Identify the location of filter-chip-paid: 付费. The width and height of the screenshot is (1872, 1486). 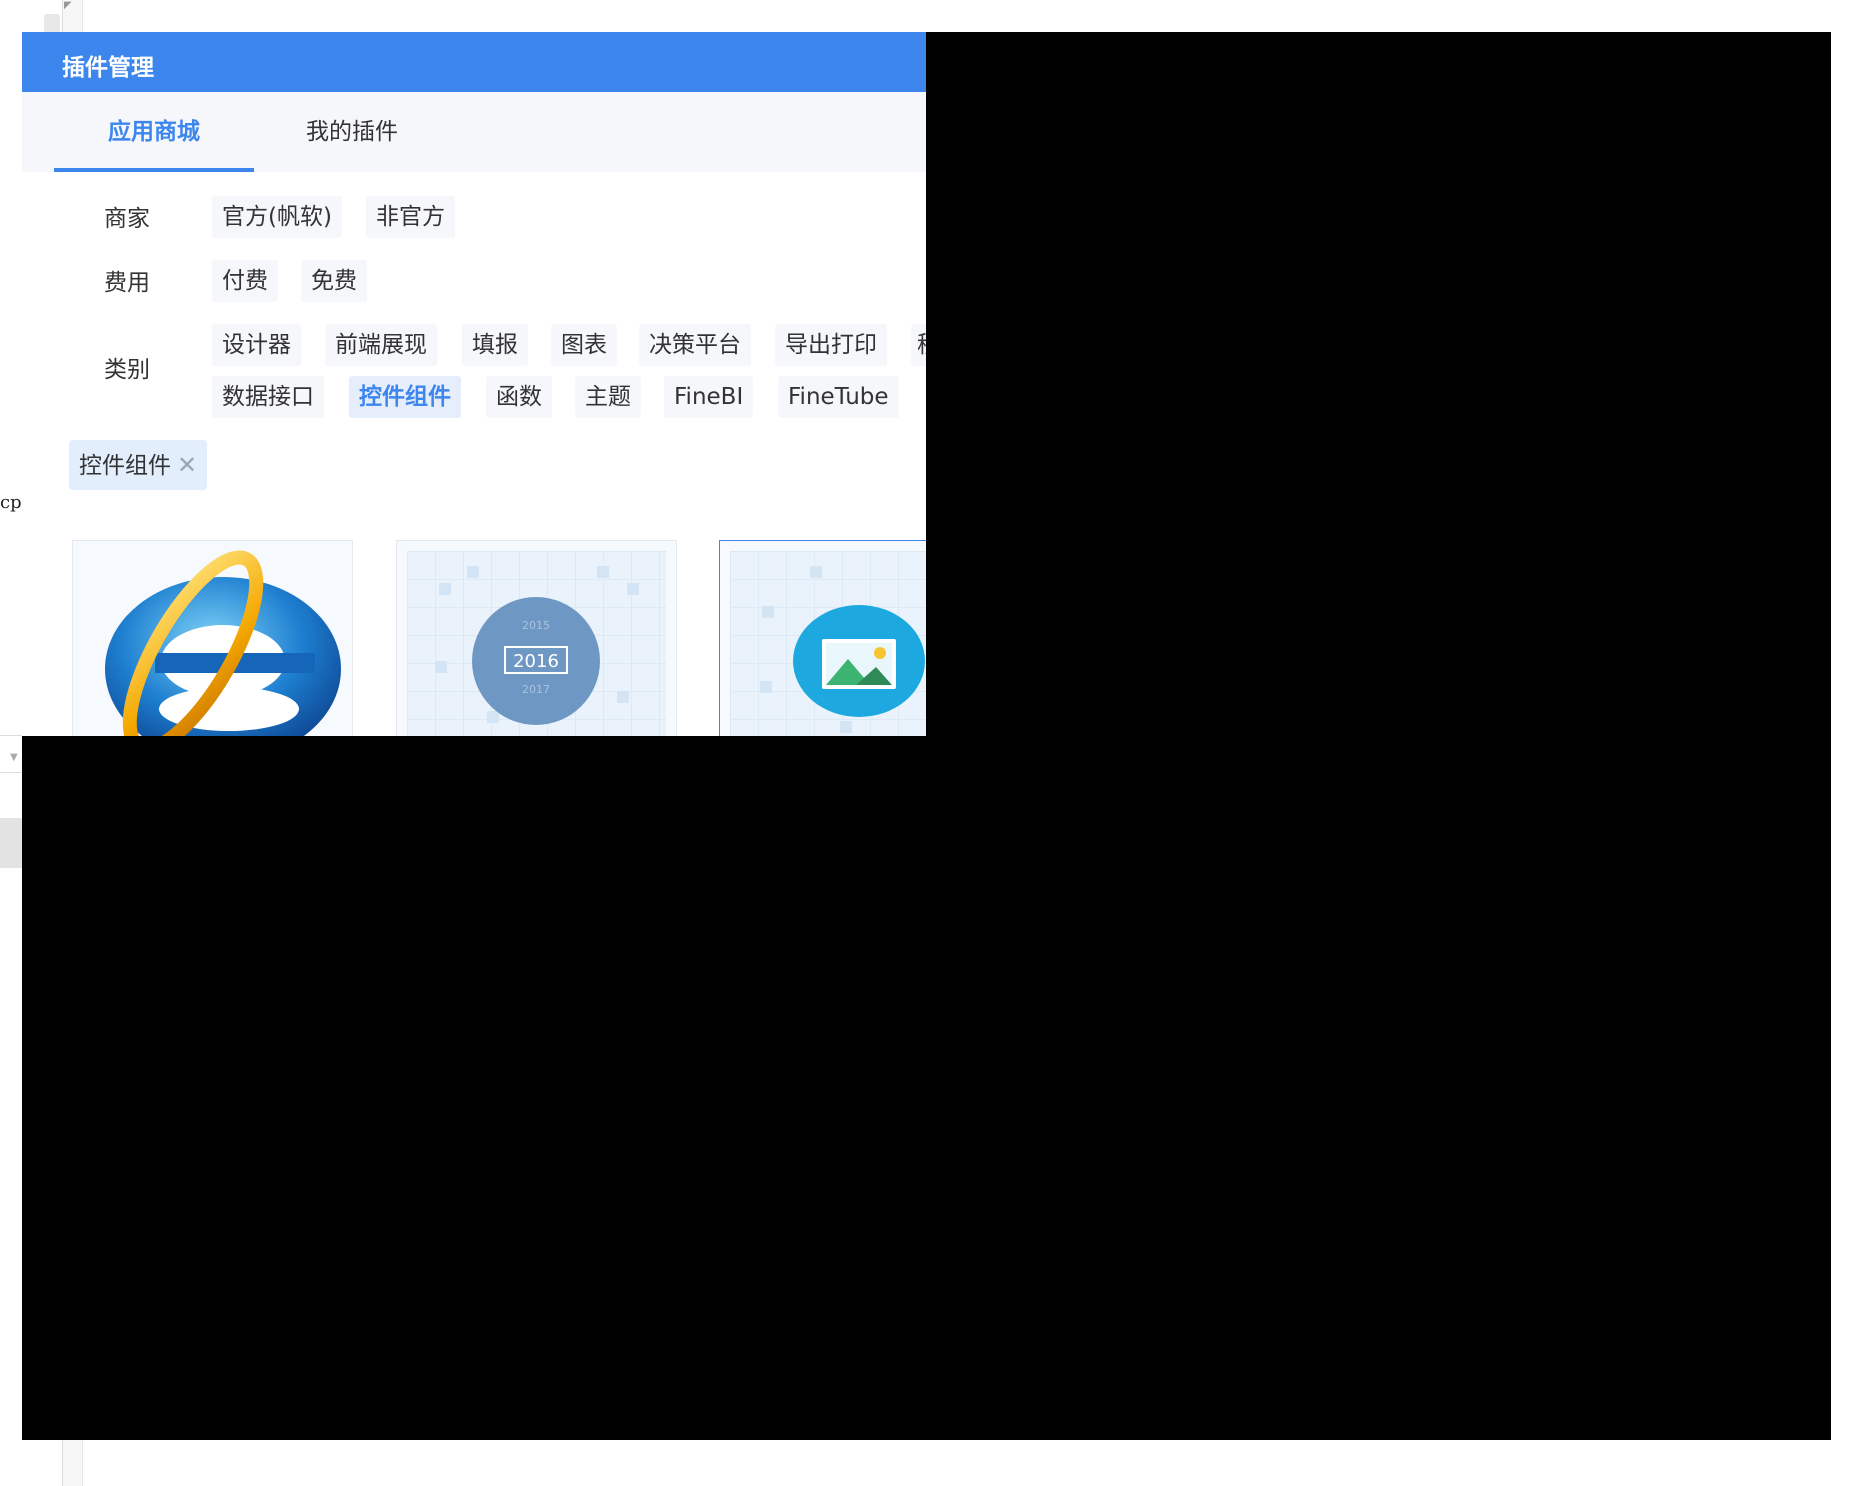
(245, 281).